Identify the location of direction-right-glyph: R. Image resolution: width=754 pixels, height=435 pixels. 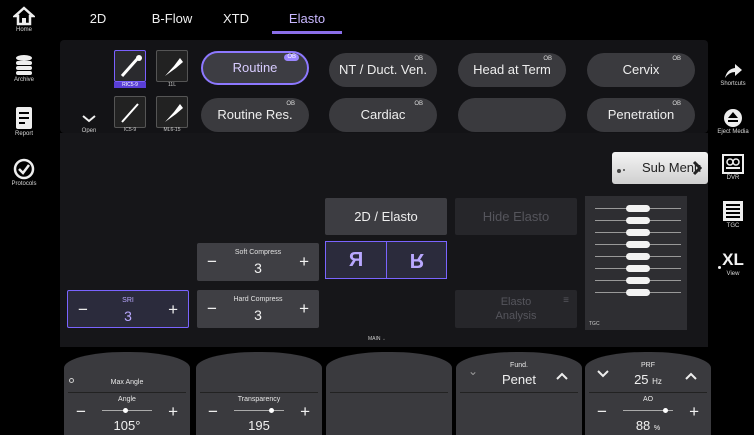
(417, 260).